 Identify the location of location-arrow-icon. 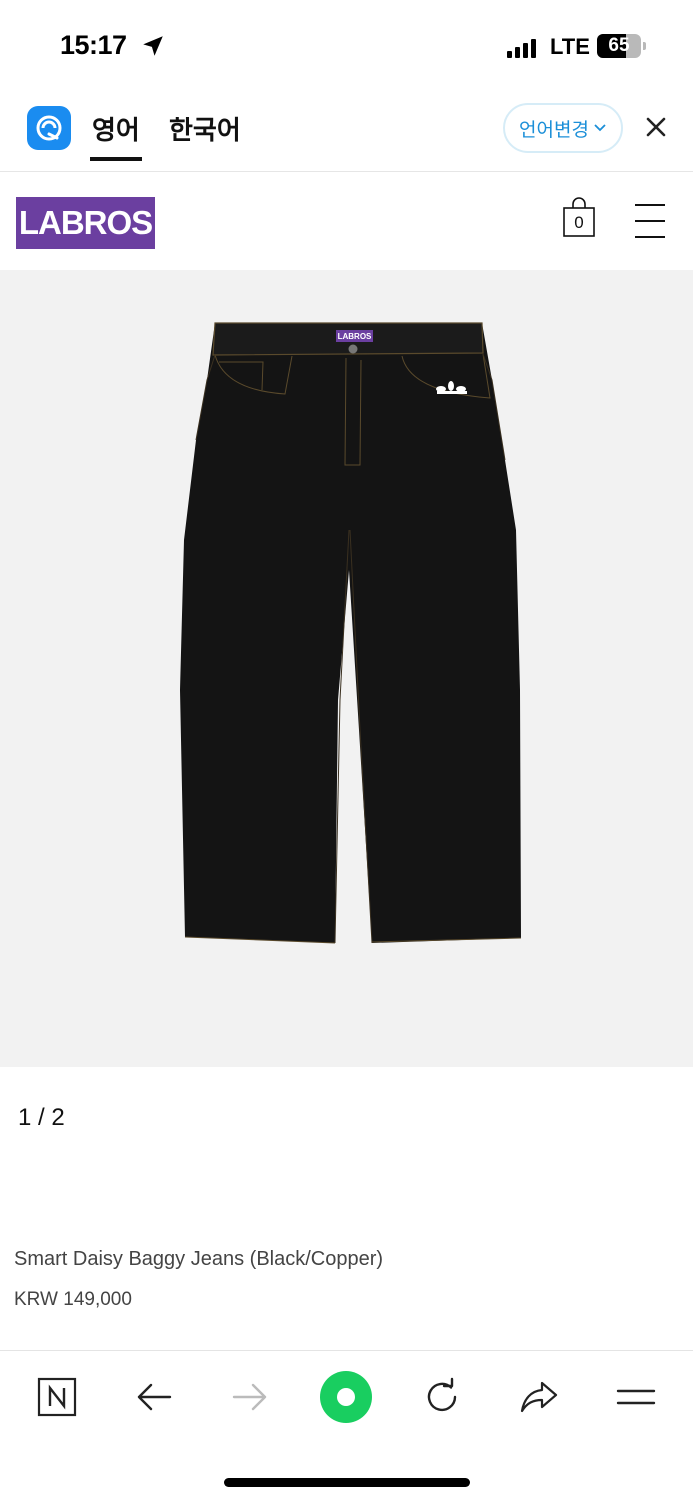
(153, 46).